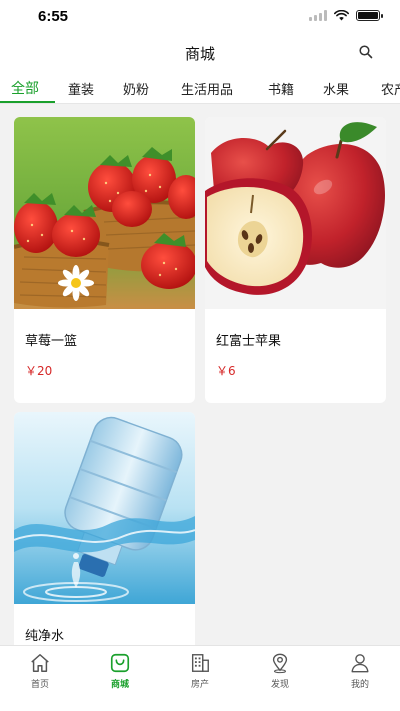 The image size is (400, 711). I want to click on product-price: ￥20, so click(39, 371).